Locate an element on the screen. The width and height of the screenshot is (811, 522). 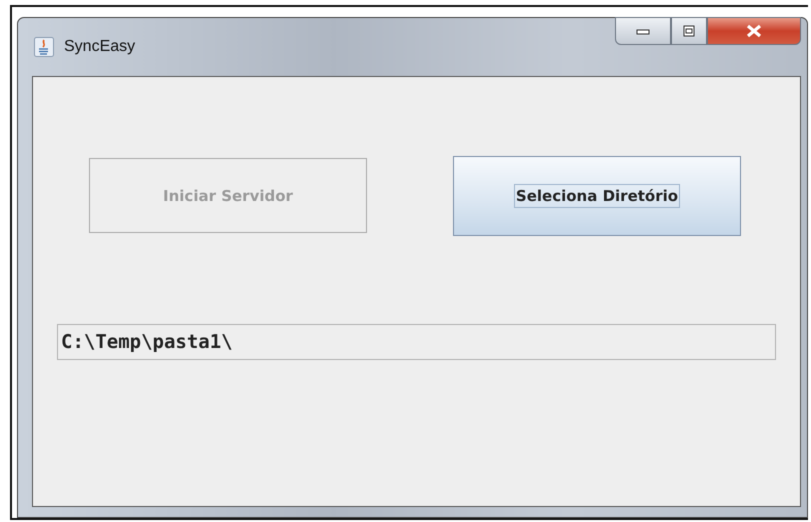
minimize-button is located at coordinates (643, 31).